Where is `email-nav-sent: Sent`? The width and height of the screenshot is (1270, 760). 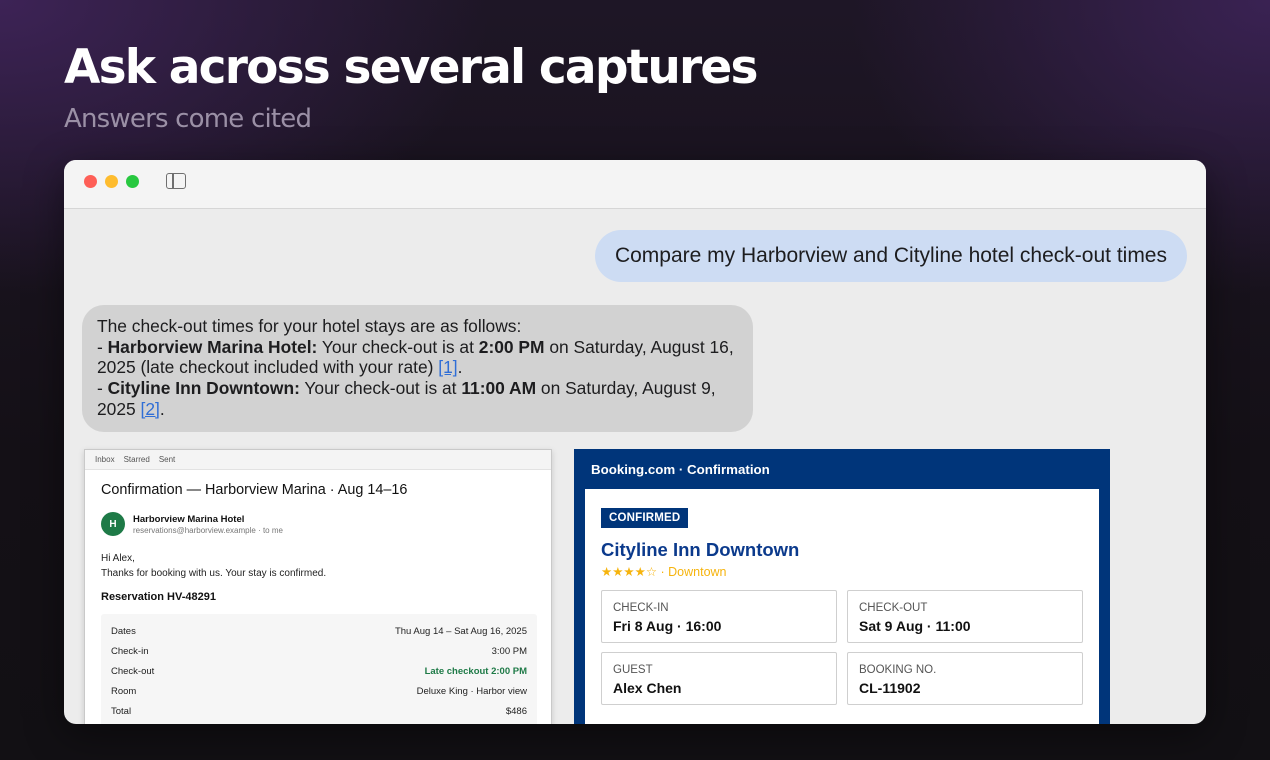 email-nav-sent: Sent is located at coordinates (167, 459).